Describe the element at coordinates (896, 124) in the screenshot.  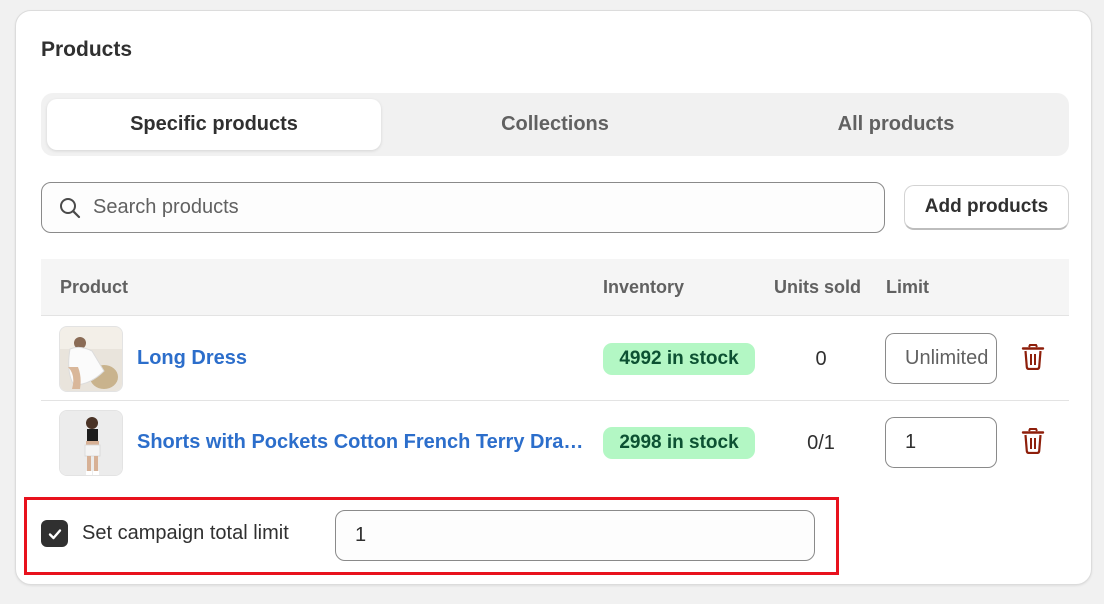
I see `tab-all-products: All products` at that location.